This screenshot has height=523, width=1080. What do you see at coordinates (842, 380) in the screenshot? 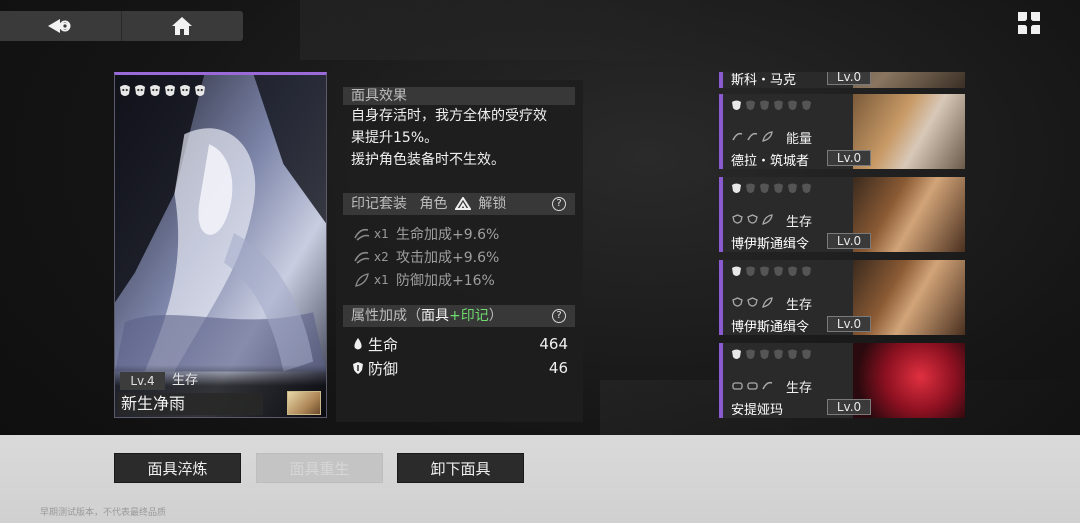
I see `roster-card: 生存 安提娅玛 Lv.0` at bounding box center [842, 380].